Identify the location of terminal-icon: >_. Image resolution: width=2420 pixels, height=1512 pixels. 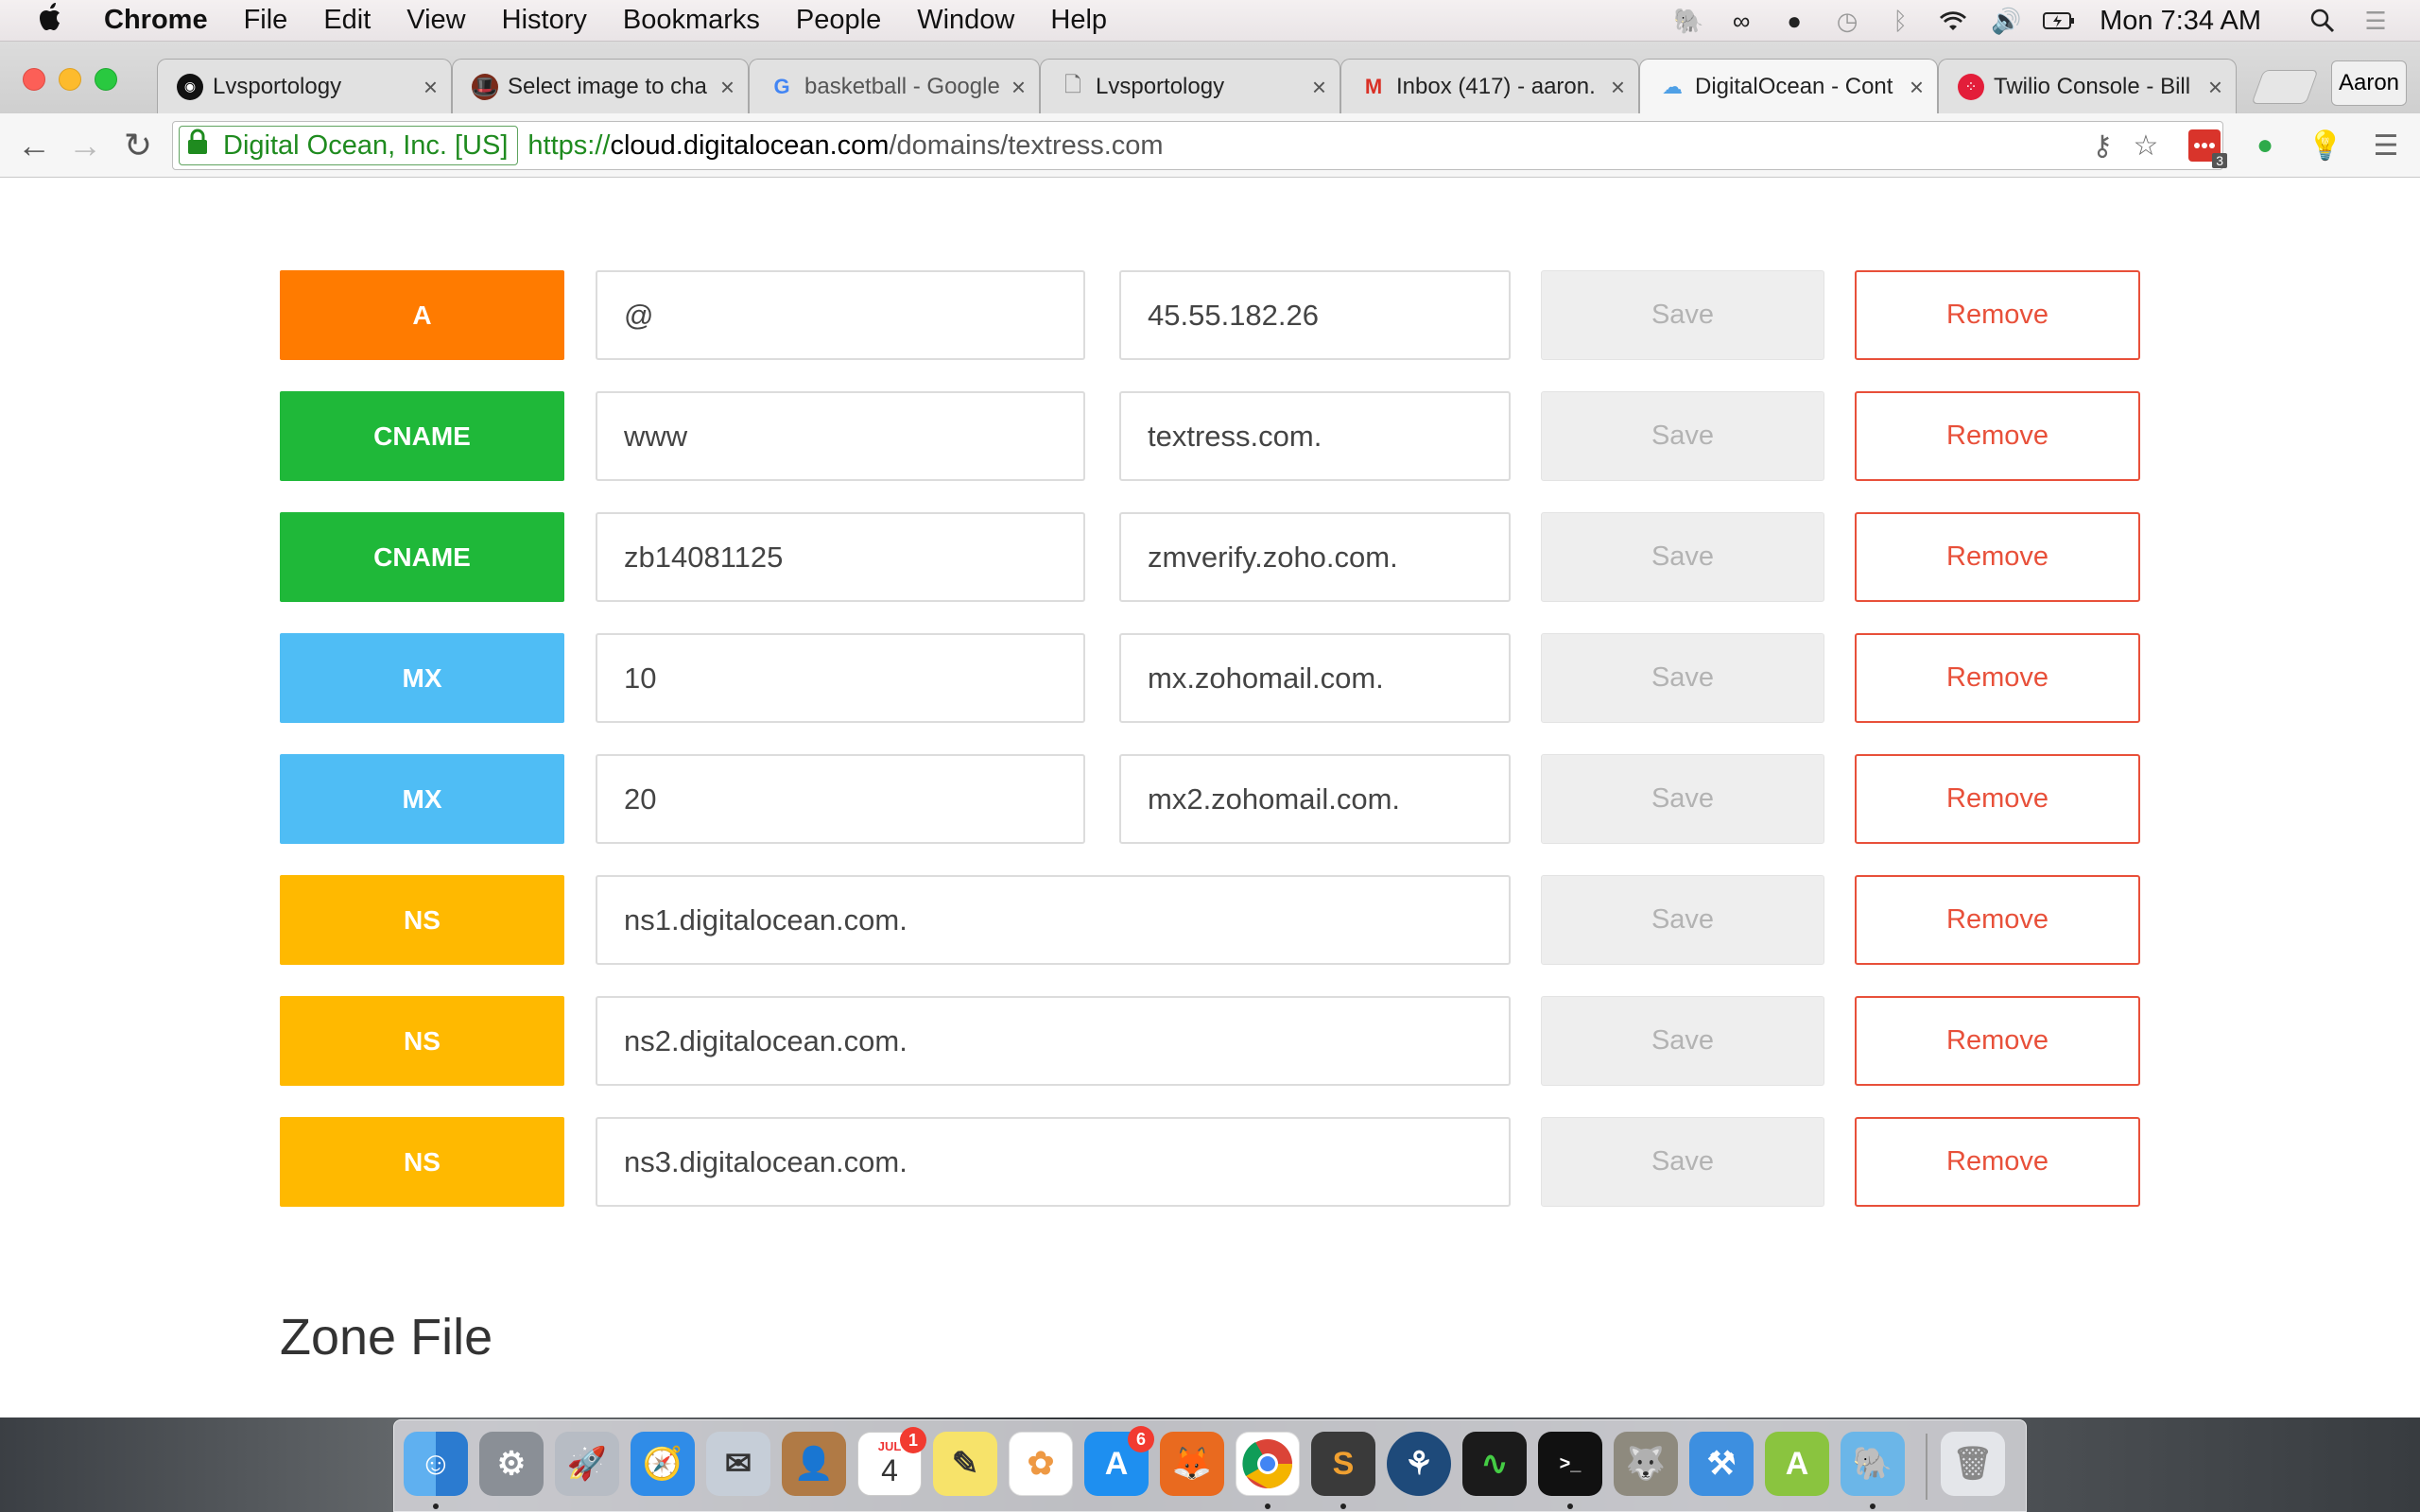
(1570, 1464).